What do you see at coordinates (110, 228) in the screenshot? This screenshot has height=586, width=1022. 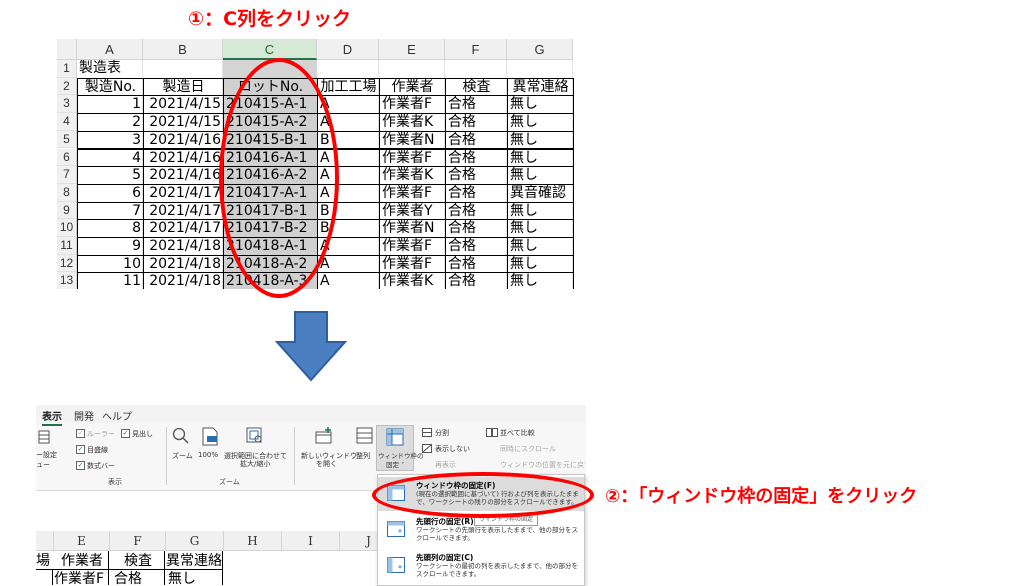 I see `data-cell: 8` at bounding box center [110, 228].